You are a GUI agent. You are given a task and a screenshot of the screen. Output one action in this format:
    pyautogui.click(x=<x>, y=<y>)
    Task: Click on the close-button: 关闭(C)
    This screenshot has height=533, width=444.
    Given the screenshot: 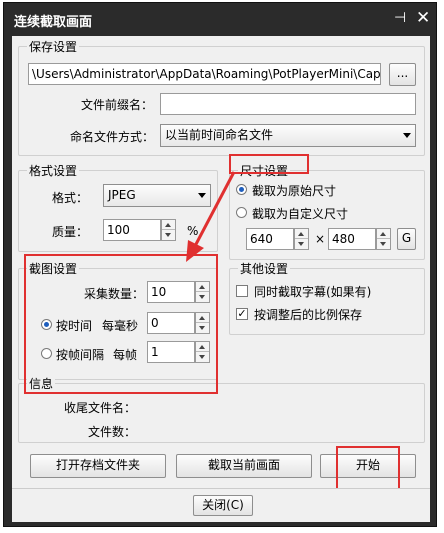 What is the action you would take?
    pyautogui.click(x=223, y=505)
    